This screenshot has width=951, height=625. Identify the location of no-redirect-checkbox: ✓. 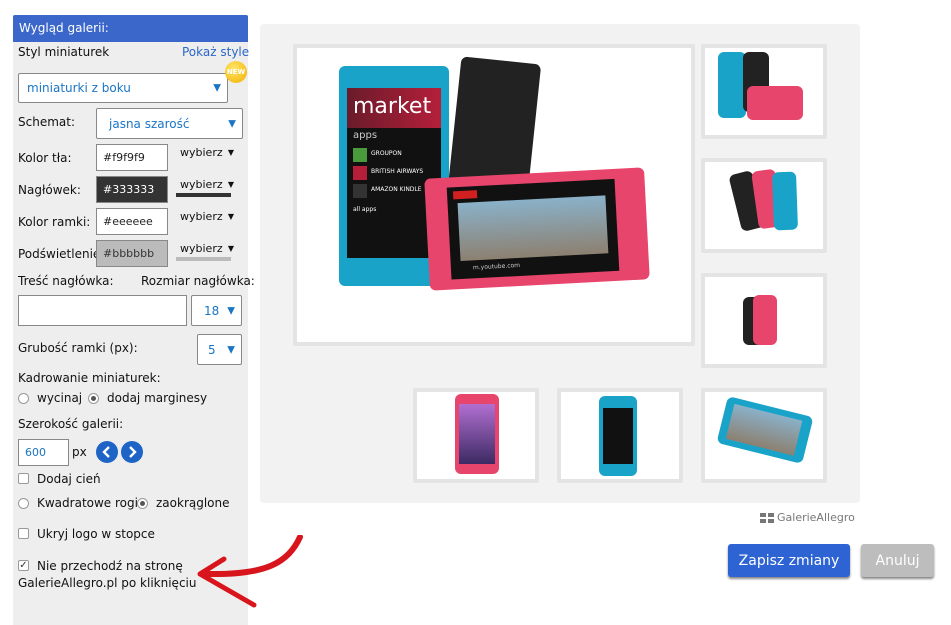
(23, 565).